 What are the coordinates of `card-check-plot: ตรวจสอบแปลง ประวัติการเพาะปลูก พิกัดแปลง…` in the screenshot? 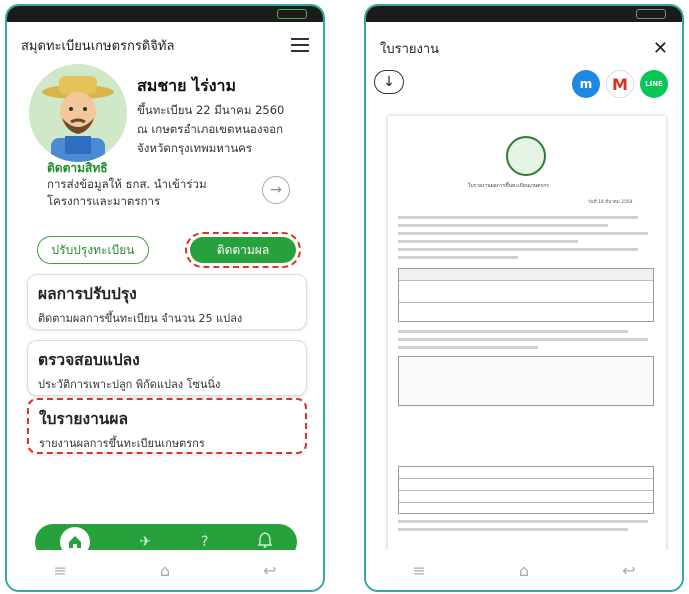 It's located at (167, 368).